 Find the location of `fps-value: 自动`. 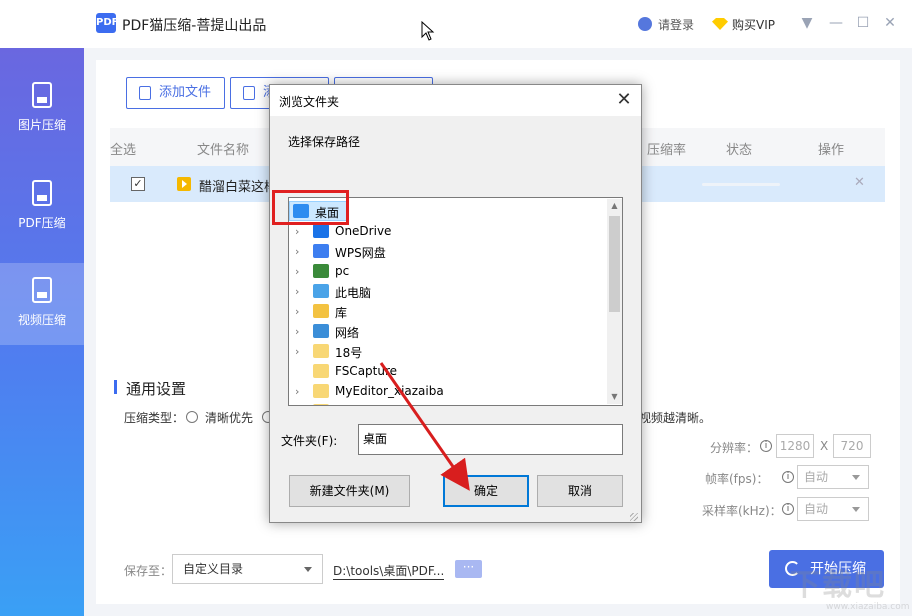

fps-value: 自动 is located at coordinates (816, 477).